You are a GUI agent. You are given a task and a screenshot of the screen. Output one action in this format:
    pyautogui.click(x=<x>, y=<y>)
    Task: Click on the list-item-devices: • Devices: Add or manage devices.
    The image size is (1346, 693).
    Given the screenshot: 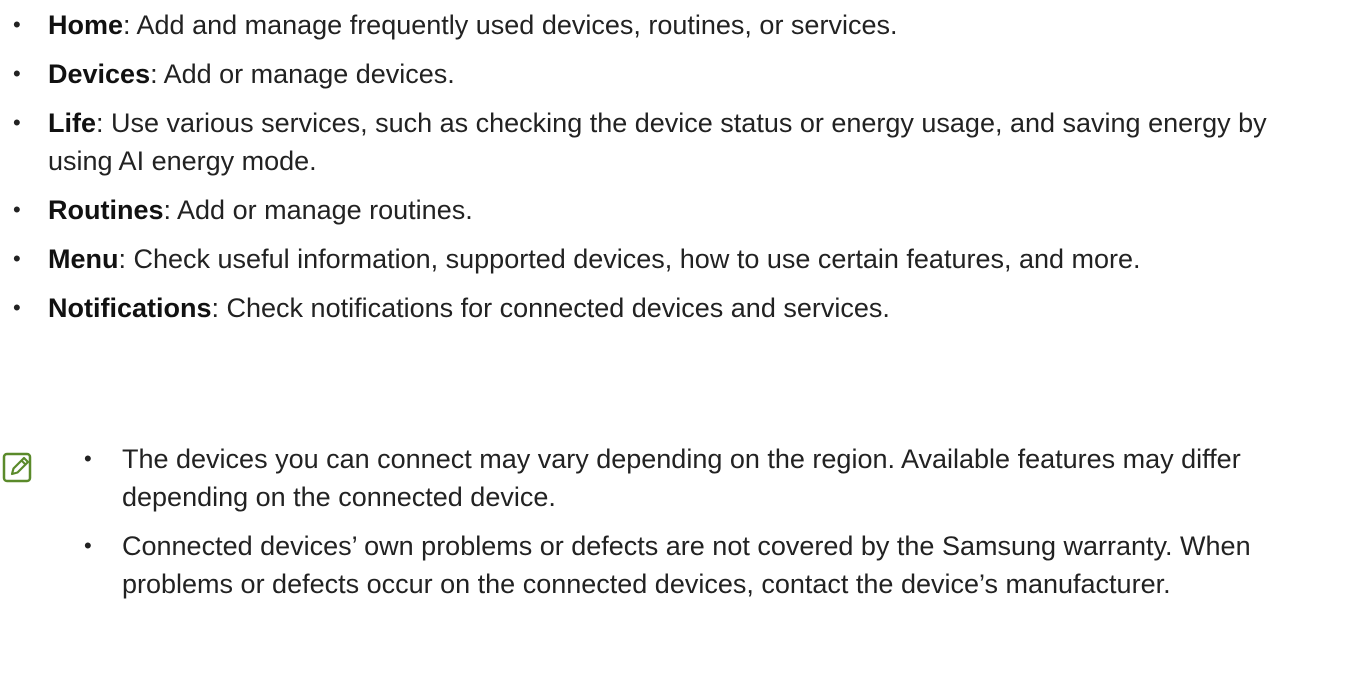 What is the action you would take?
    pyautogui.click(x=665, y=74)
    